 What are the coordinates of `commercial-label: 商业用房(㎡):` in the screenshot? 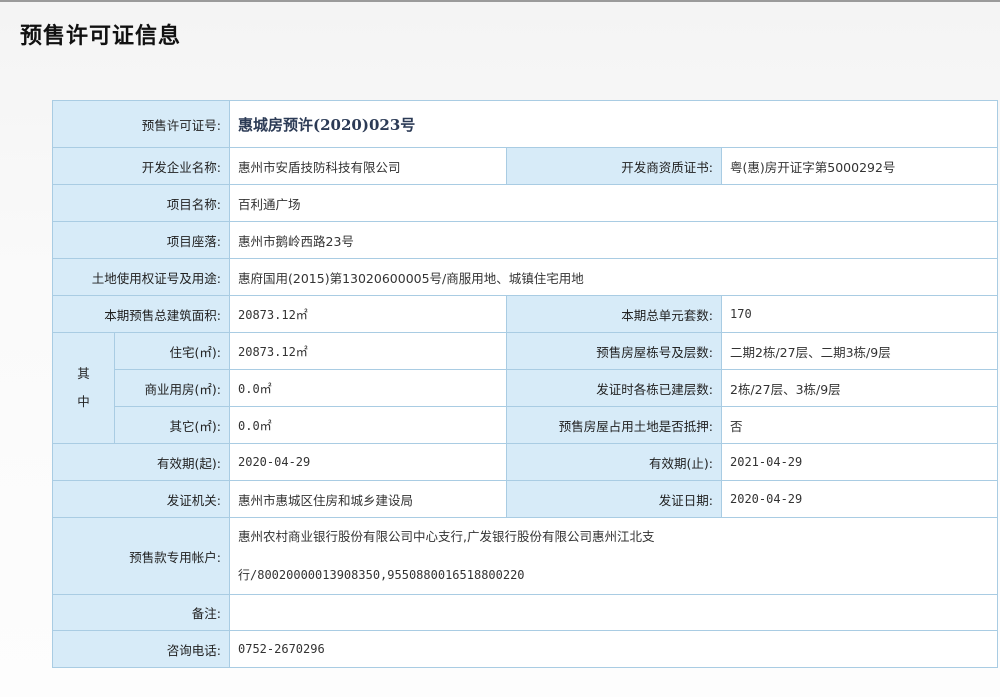 It's located at (172, 388).